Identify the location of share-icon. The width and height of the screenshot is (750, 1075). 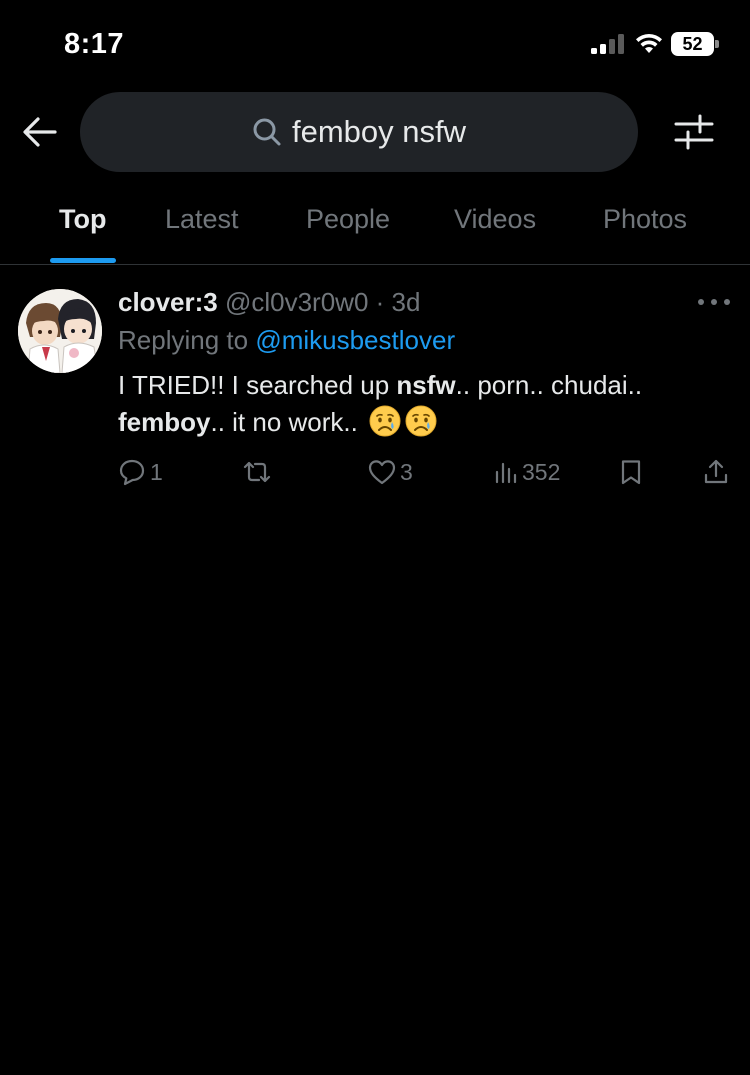
(716, 471).